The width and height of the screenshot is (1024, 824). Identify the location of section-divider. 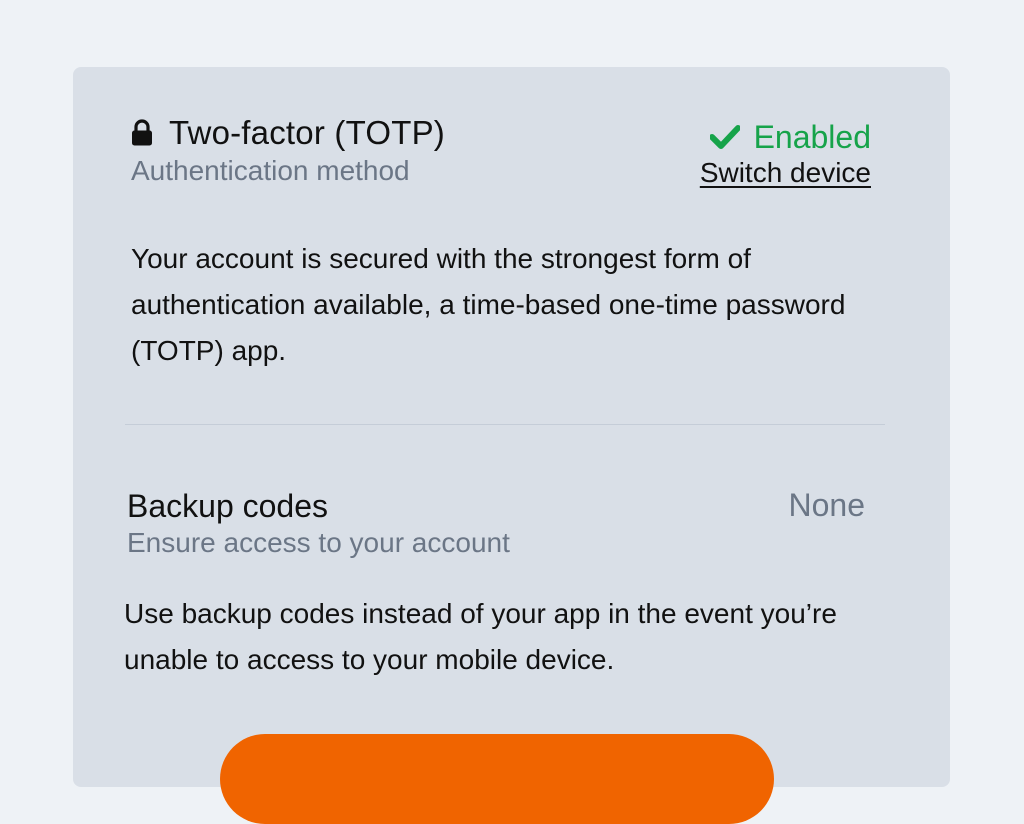
(505, 424).